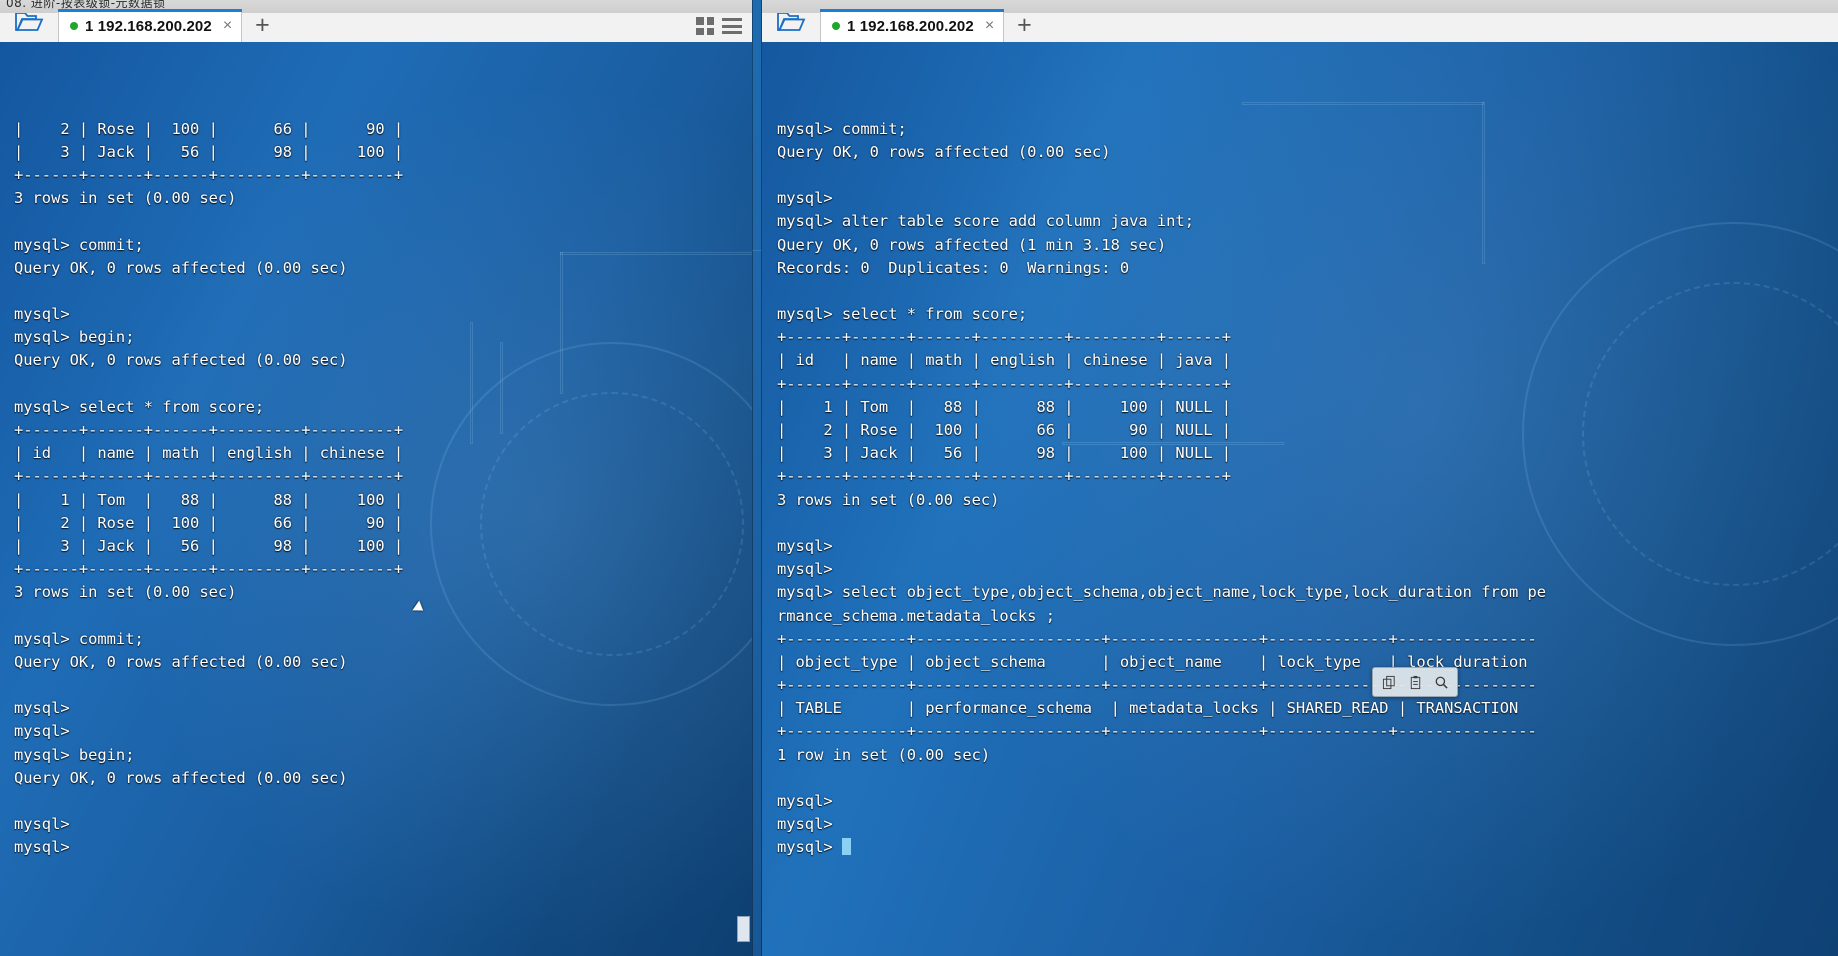 This screenshot has width=1838, height=956. I want to click on terminal-line: | 1 | Tom | 88 | 88 | 100 | NULL |, so click(1004, 406).